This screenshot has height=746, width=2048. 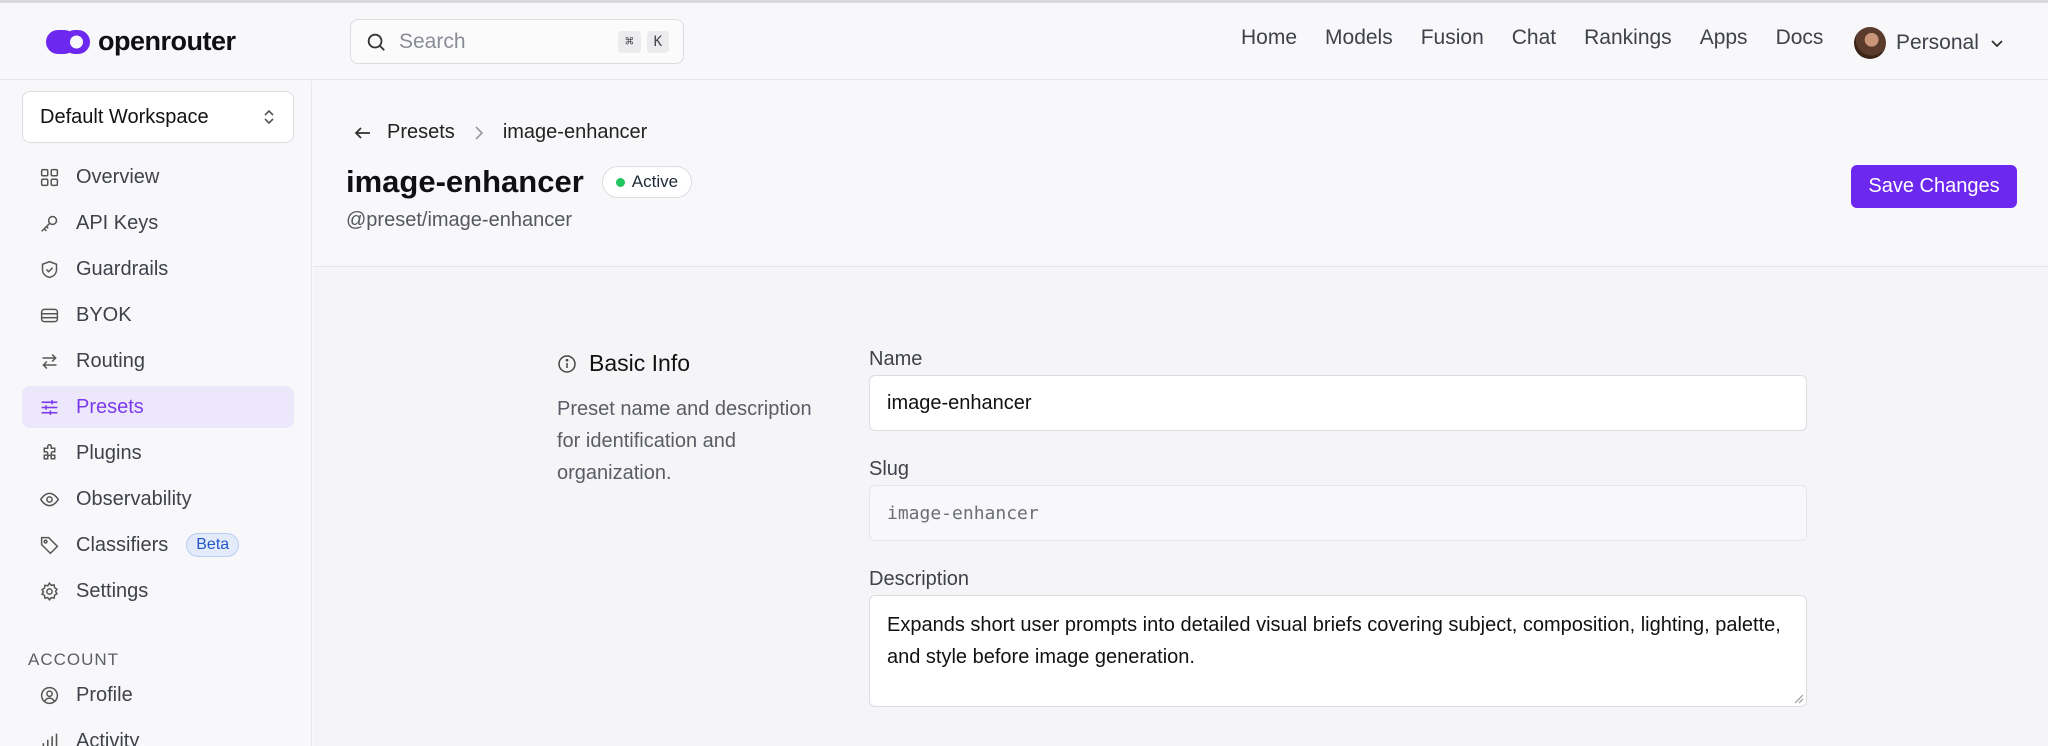 What do you see at coordinates (1937, 42) in the screenshot?
I see `account-label: Personal` at bounding box center [1937, 42].